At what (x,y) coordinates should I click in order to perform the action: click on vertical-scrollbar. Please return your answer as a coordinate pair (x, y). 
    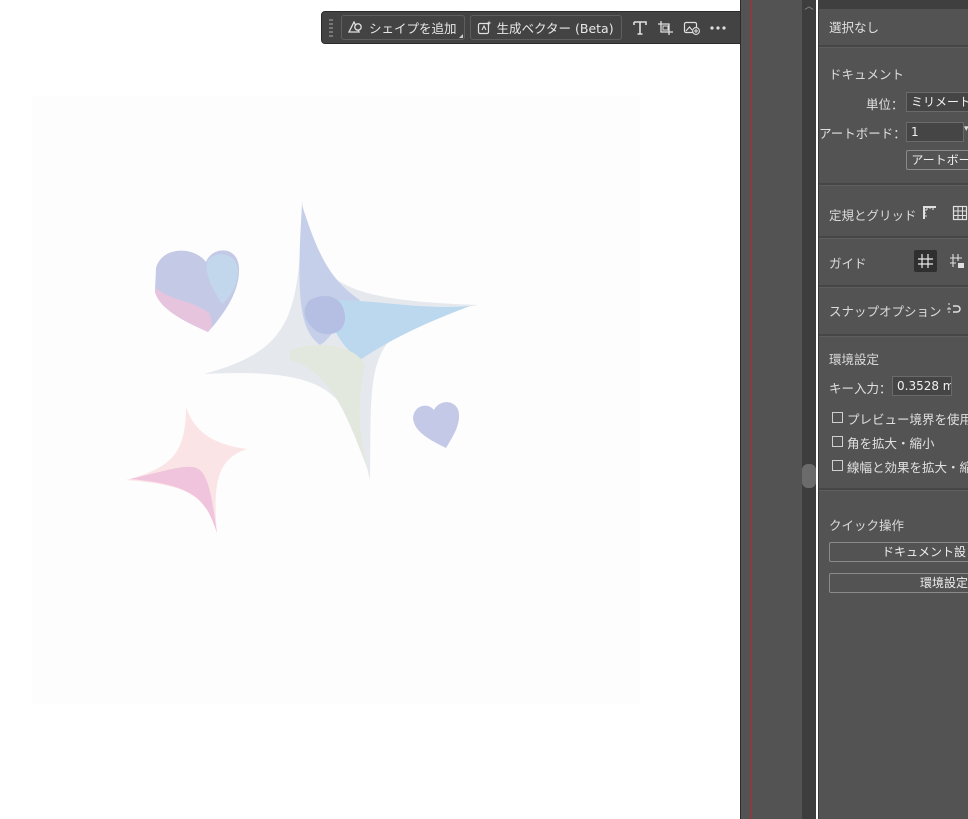
    Looking at the image, I should click on (809, 409).